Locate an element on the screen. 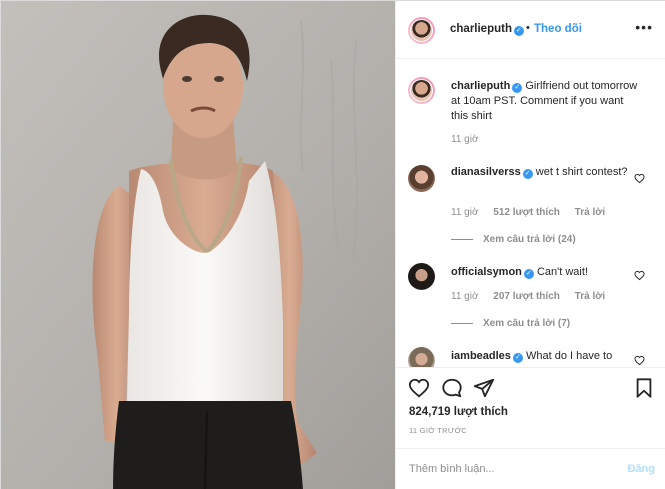 The image size is (665, 489). comment-item: iambeadles ✓ What do I have to is located at coordinates (530, 357).